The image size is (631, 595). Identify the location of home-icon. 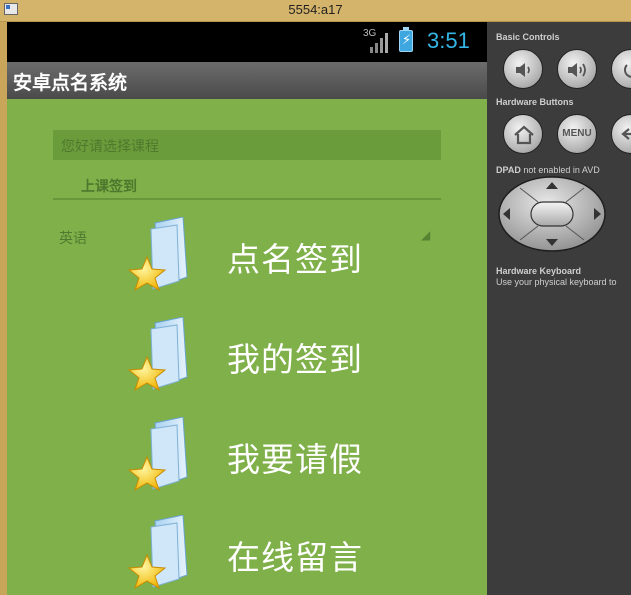
(524, 135).